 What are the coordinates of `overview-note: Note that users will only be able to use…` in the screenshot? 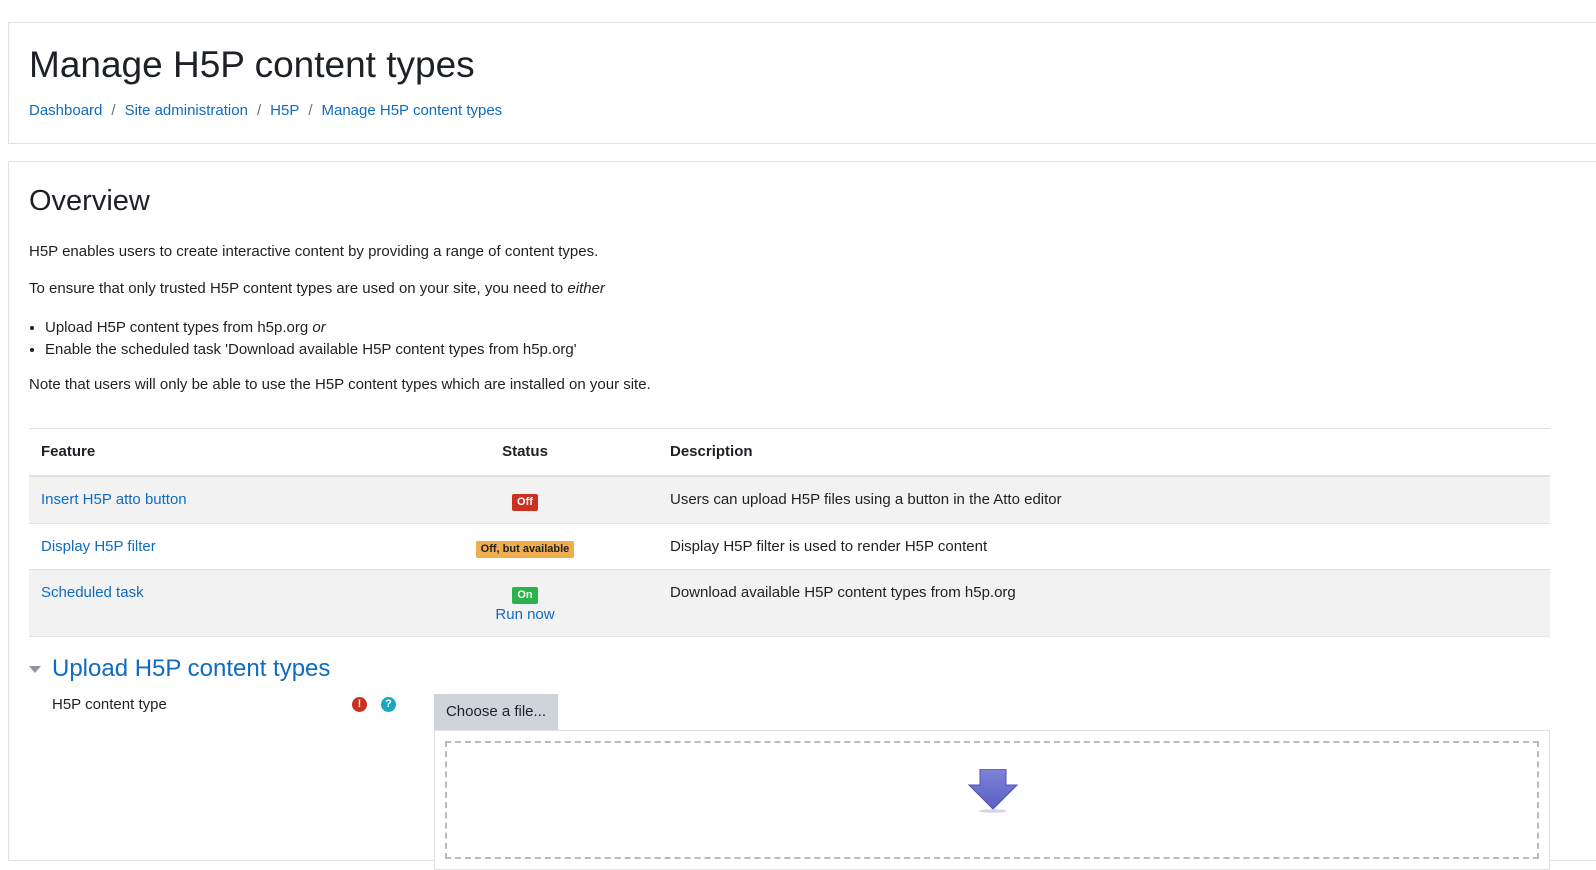 It's located at (340, 384).